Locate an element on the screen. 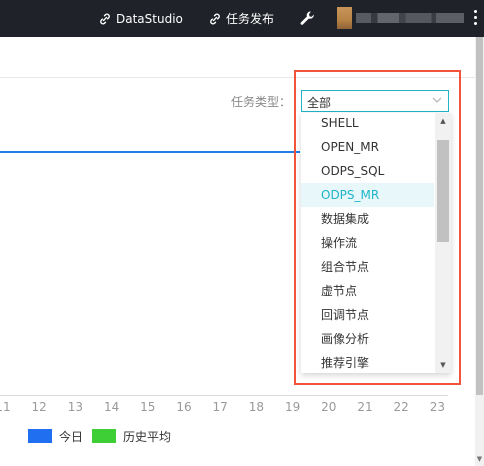 The image size is (484, 466). legend-label: 历史平均 is located at coordinates (147, 436).